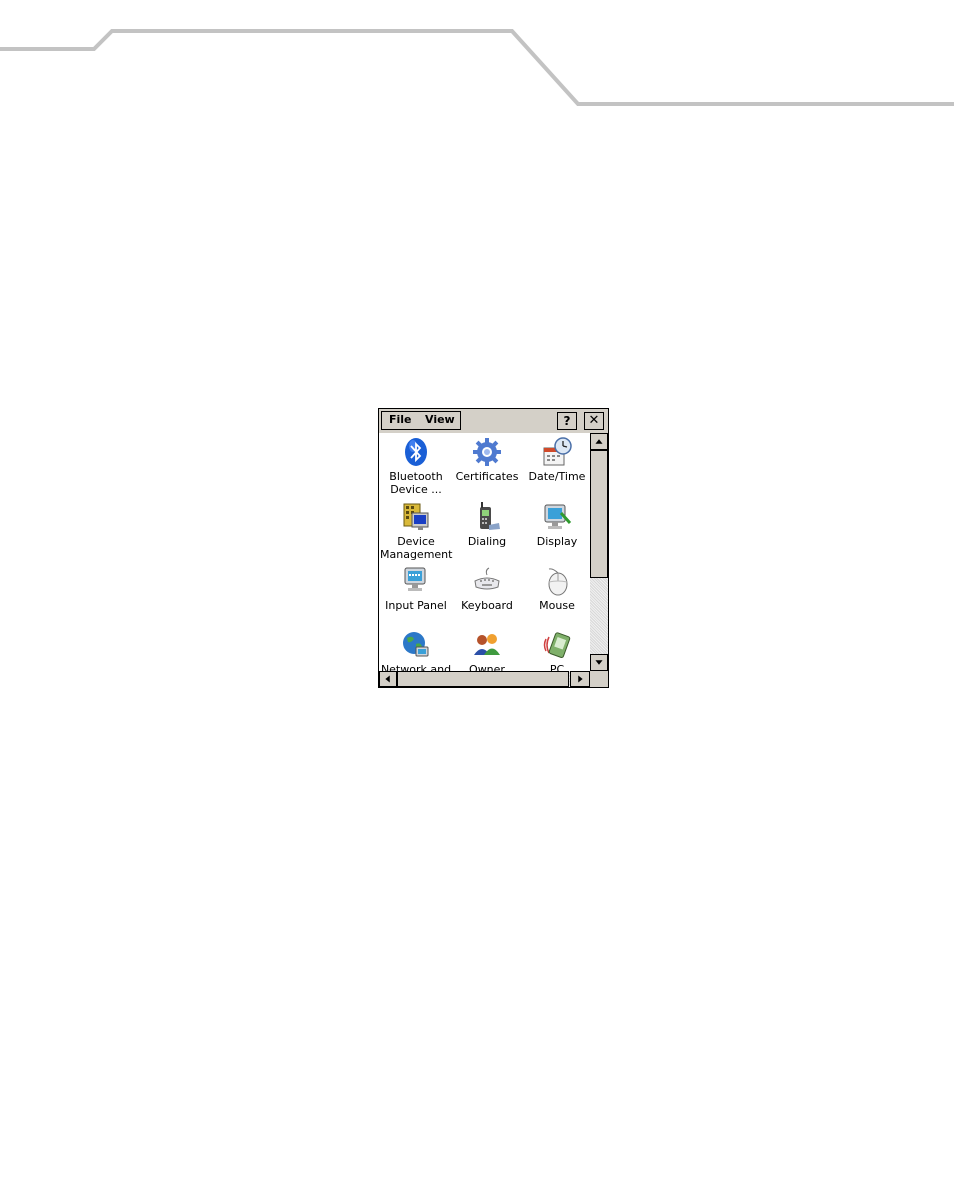 The image size is (954, 1201). What do you see at coordinates (487, 452) in the screenshot?
I see `certificates-icon` at bounding box center [487, 452].